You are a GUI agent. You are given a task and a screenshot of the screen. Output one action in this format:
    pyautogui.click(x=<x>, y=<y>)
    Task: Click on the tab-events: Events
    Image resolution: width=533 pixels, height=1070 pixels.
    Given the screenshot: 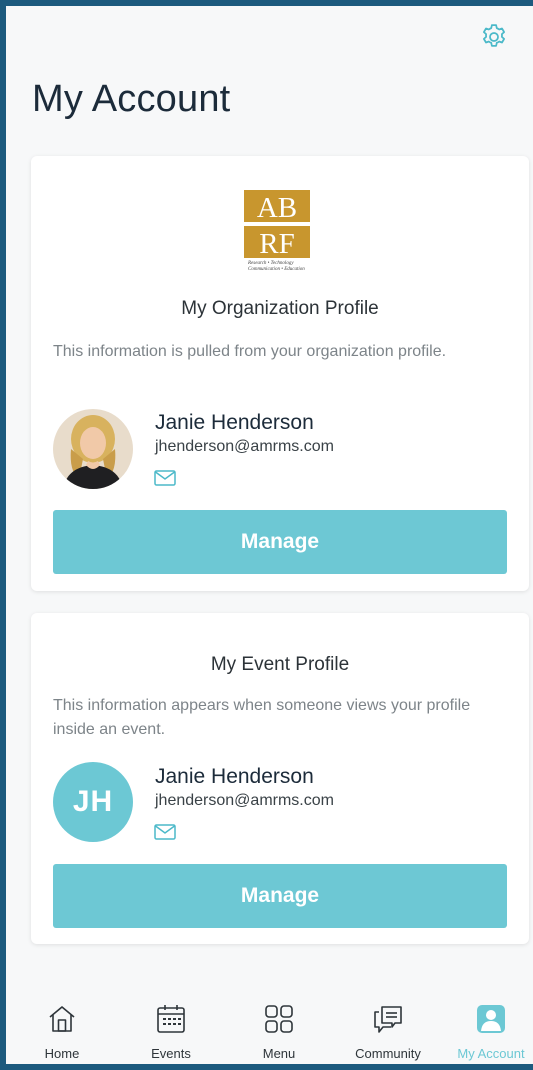 What is the action you would take?
    pyautogui.click(x=171, y=1032)
    